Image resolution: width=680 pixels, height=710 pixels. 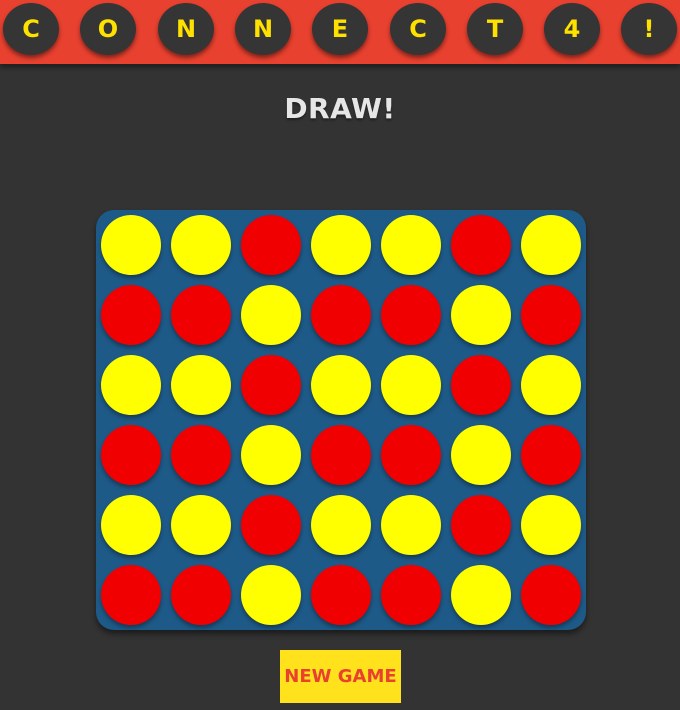 What do you see at coordinates (201, 315) in the screenshot?
I see `board-cell-r2-c2-red-disc` at bounding box center [201, 315].